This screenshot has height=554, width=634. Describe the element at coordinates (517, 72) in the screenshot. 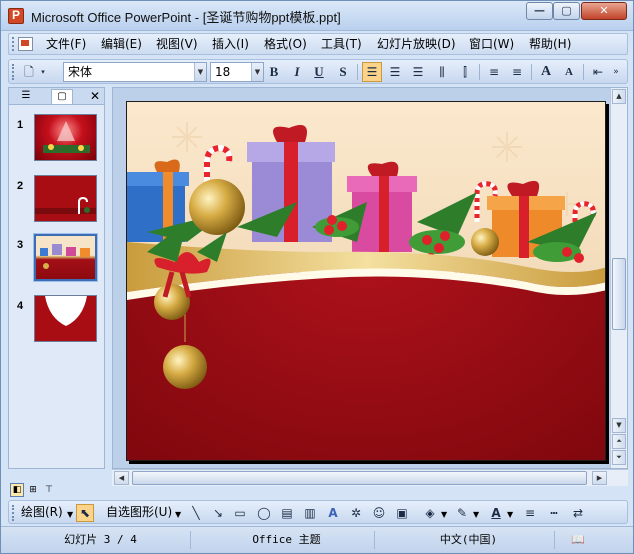

I see `bullets-icon: ≡` at that location.